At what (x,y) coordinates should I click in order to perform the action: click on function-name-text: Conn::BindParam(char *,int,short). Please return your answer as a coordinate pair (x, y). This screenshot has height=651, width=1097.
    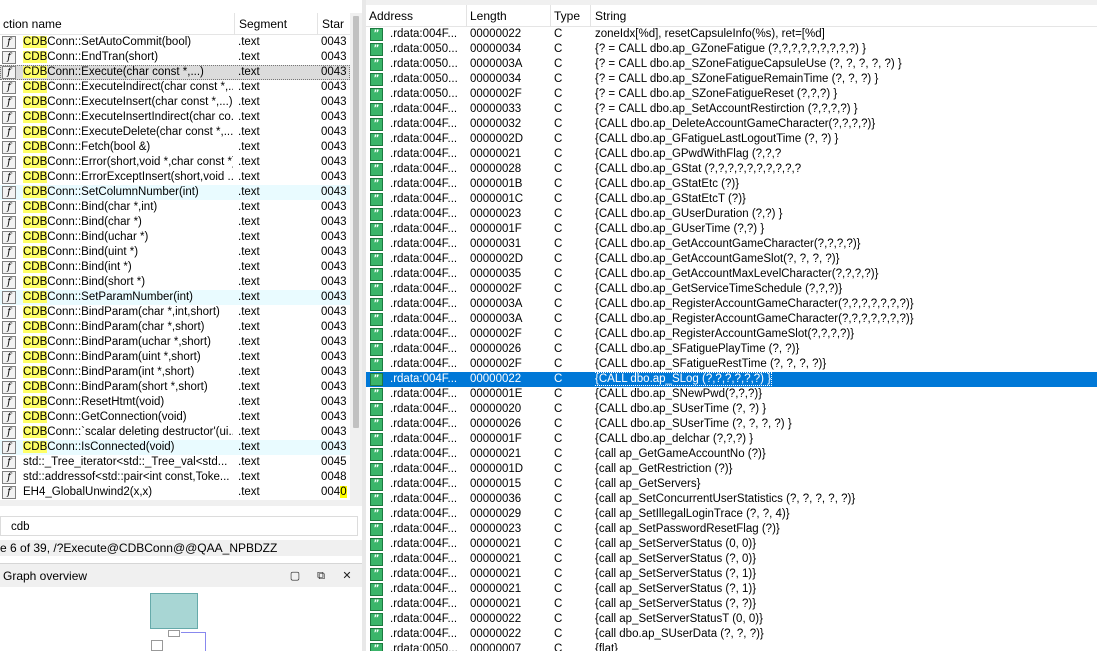
    Looking at the image, I should click on (133, 312).